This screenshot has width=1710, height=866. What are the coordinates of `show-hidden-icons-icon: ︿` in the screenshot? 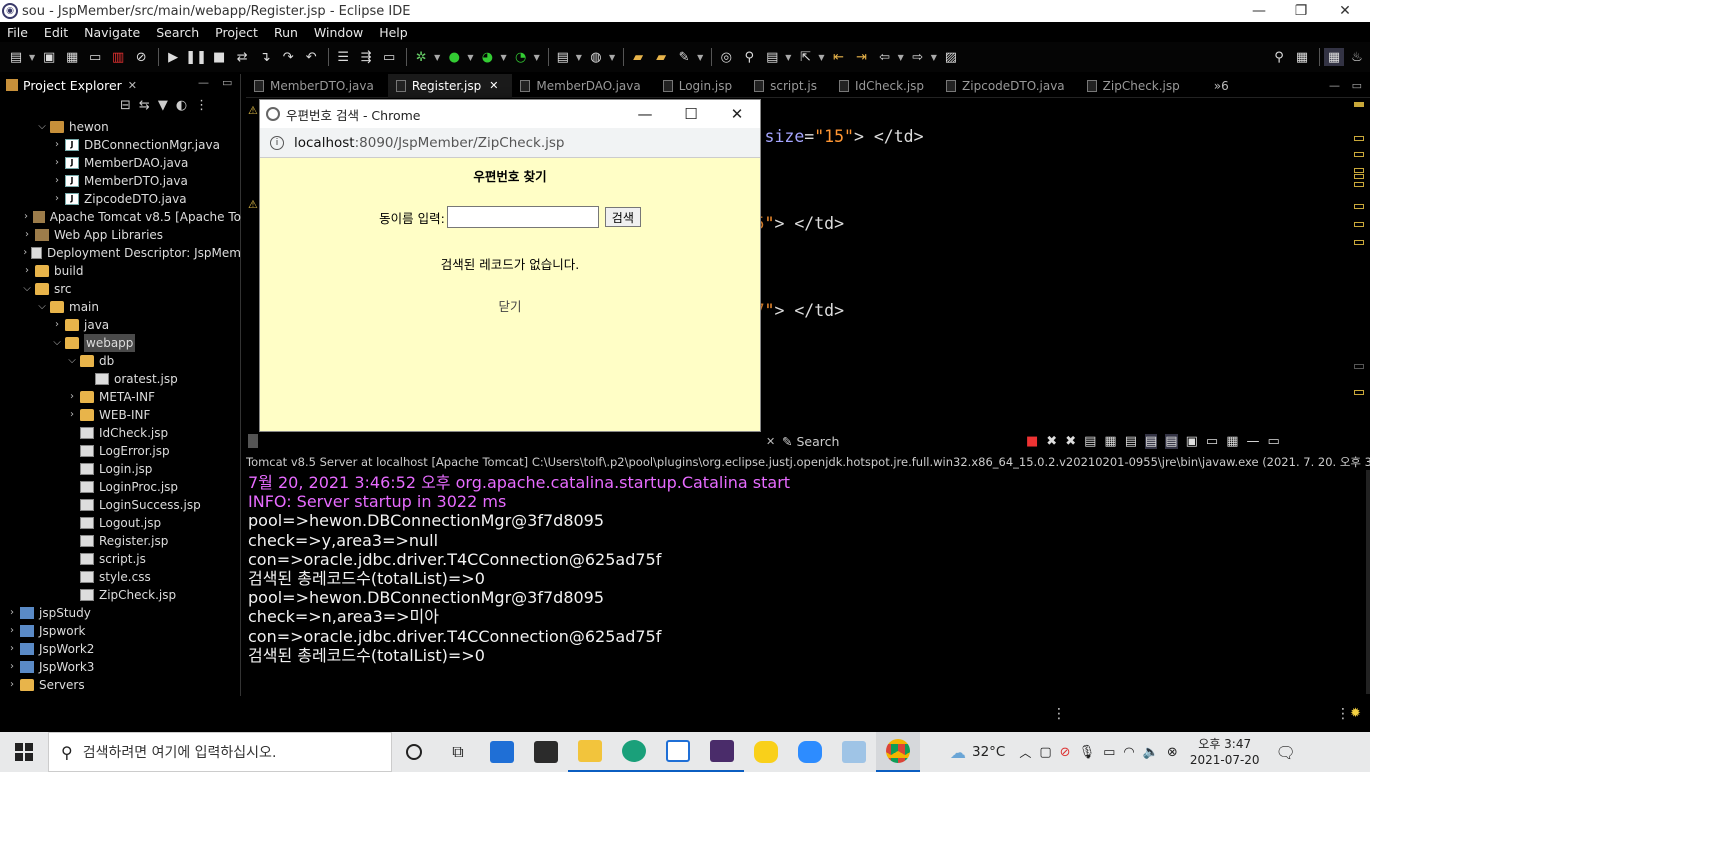 It's located at (1025, 752).